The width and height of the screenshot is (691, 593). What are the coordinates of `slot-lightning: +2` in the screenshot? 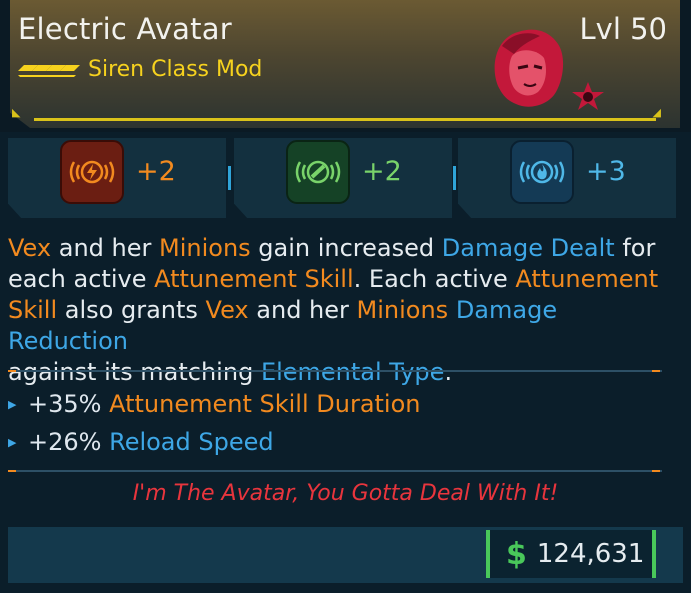 It's located at (117, 178).